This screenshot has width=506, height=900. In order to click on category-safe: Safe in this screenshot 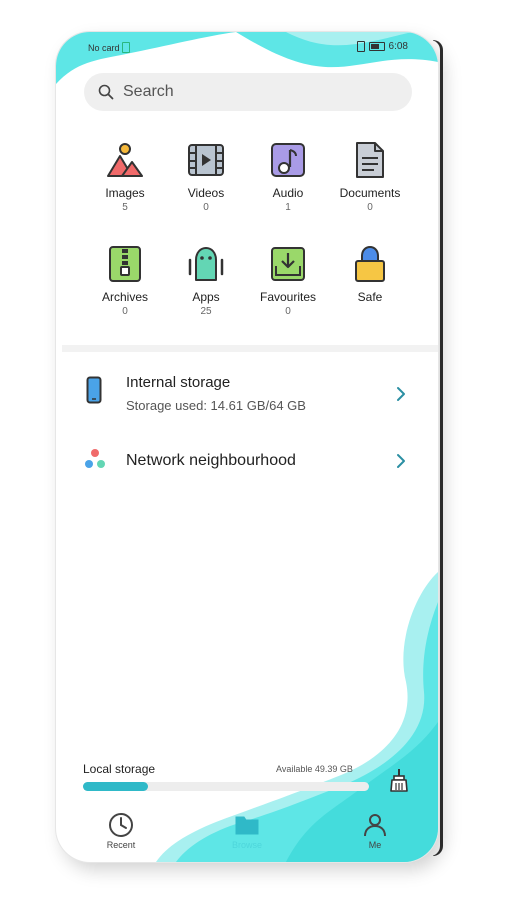, I will do `click(370, 275)`.